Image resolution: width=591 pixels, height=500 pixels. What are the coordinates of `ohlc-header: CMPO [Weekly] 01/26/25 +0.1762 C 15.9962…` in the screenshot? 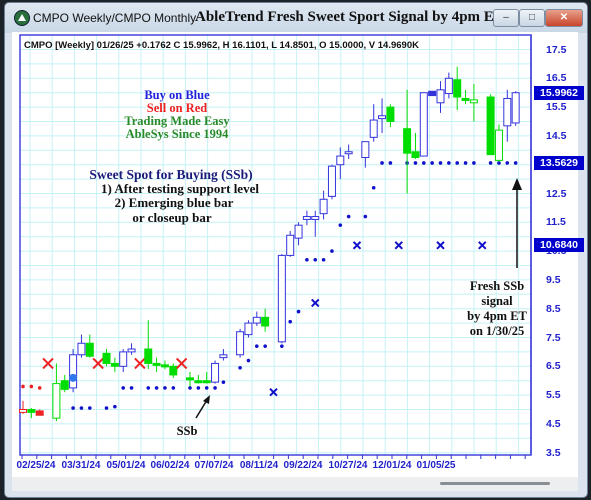 It's located at (221, 45).